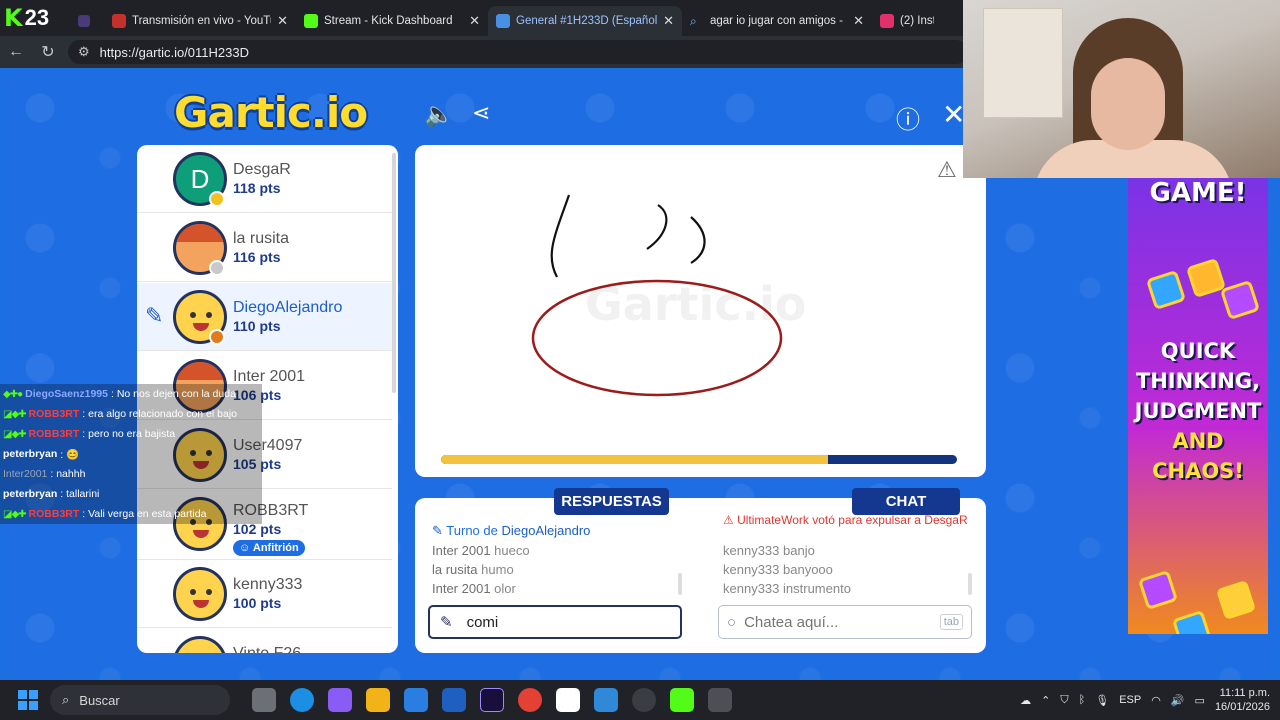 This screenshot has height=720, width=1280. What do you see at coordinates (887, 21) in the screenshot?
I see `instagram-icon` at bounding box center [887, 21].